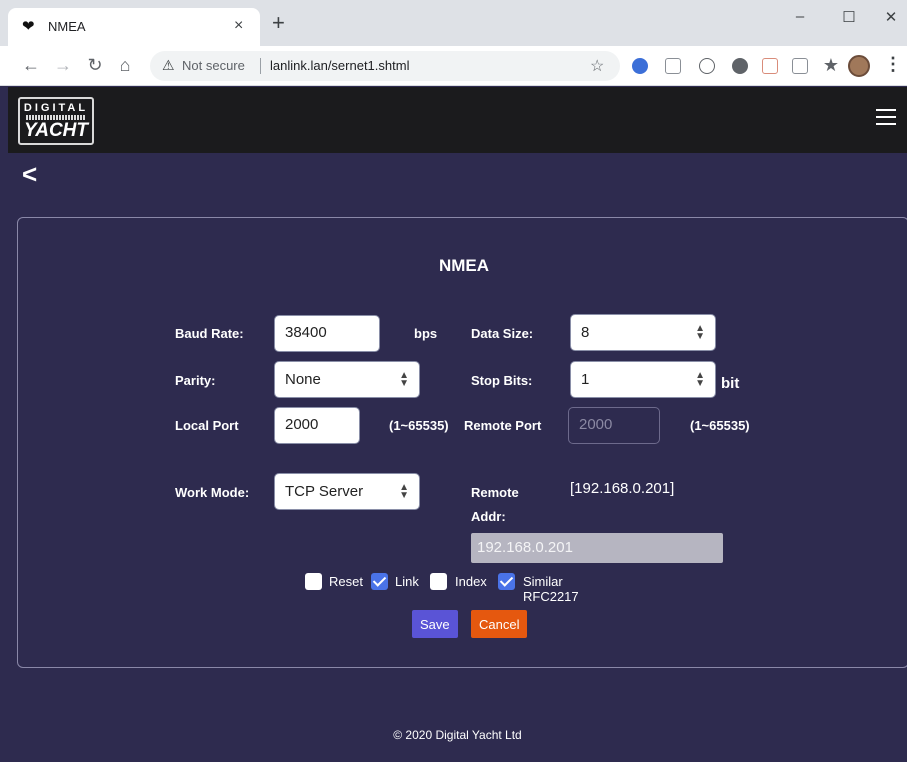 This screenshot has width=907, height=762. What do you see at coordinates (503, 425) in the screenshot?
I see `remote-port-label: Remote Port` at bounding box center [503, 425].